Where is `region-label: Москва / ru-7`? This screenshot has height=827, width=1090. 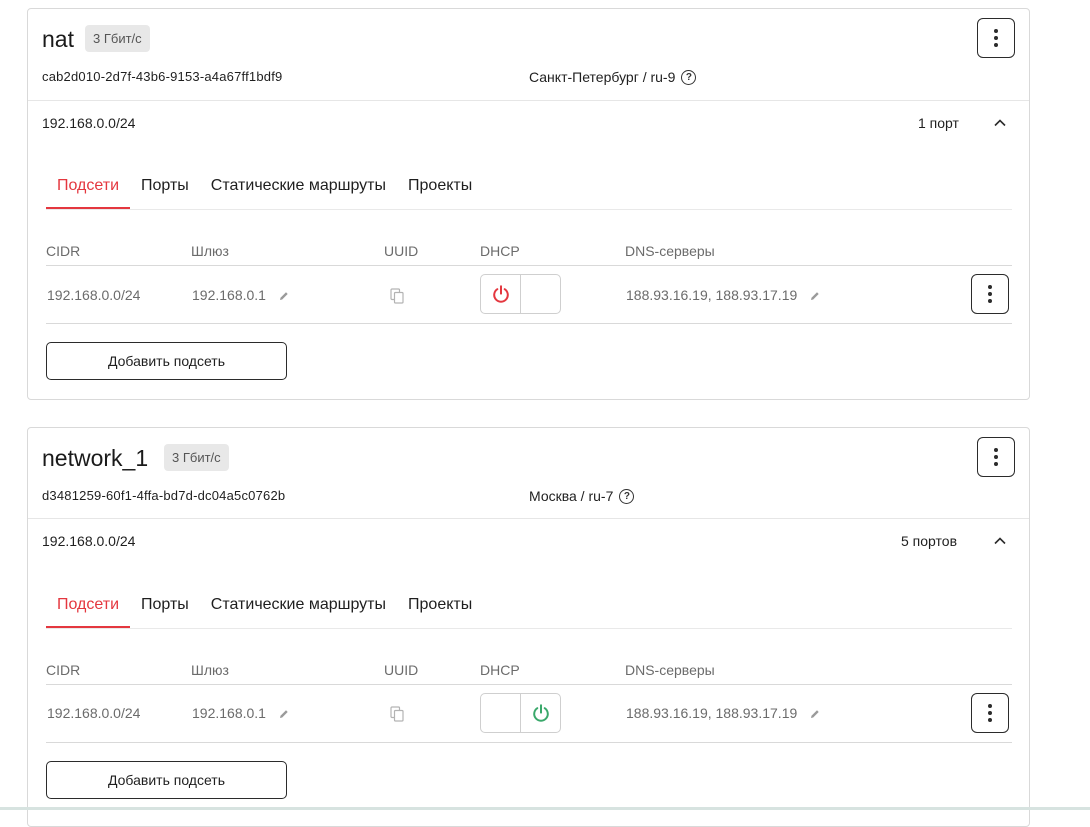
region-label: Москва / ru-7 is located at coordinates (571, 496).